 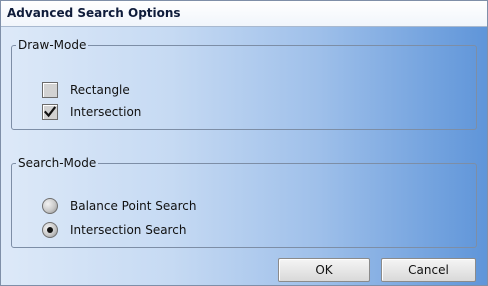 I want to click on balance-point-search-label: Balance Point Search, so click(x=133, y=206).